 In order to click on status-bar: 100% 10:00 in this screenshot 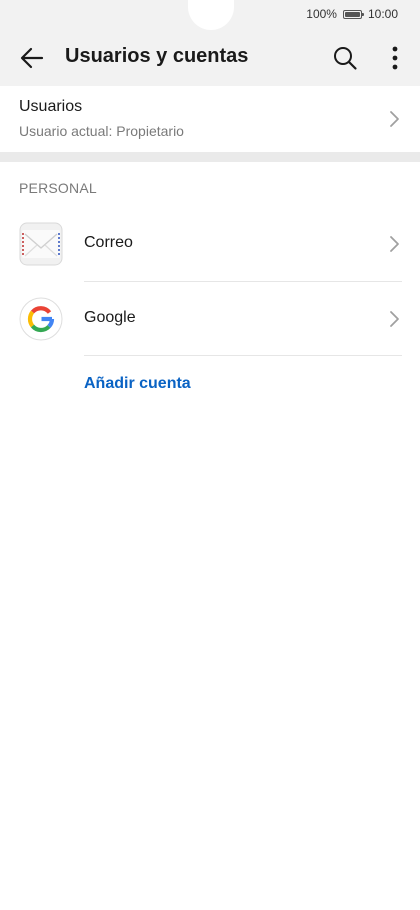, I will do `click(210, 15)`.